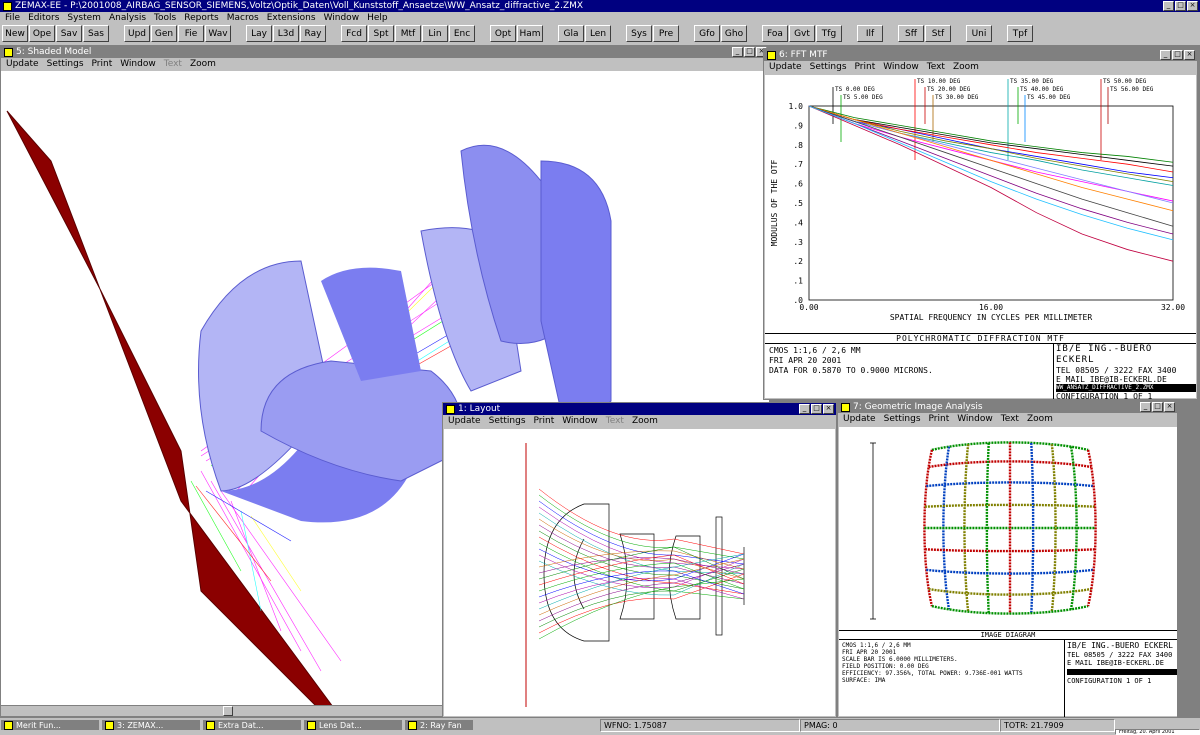 The height and width of the screenshot is (735, 1200). I want to click on toolbar-button-sff: Sff, so click(911, 33).